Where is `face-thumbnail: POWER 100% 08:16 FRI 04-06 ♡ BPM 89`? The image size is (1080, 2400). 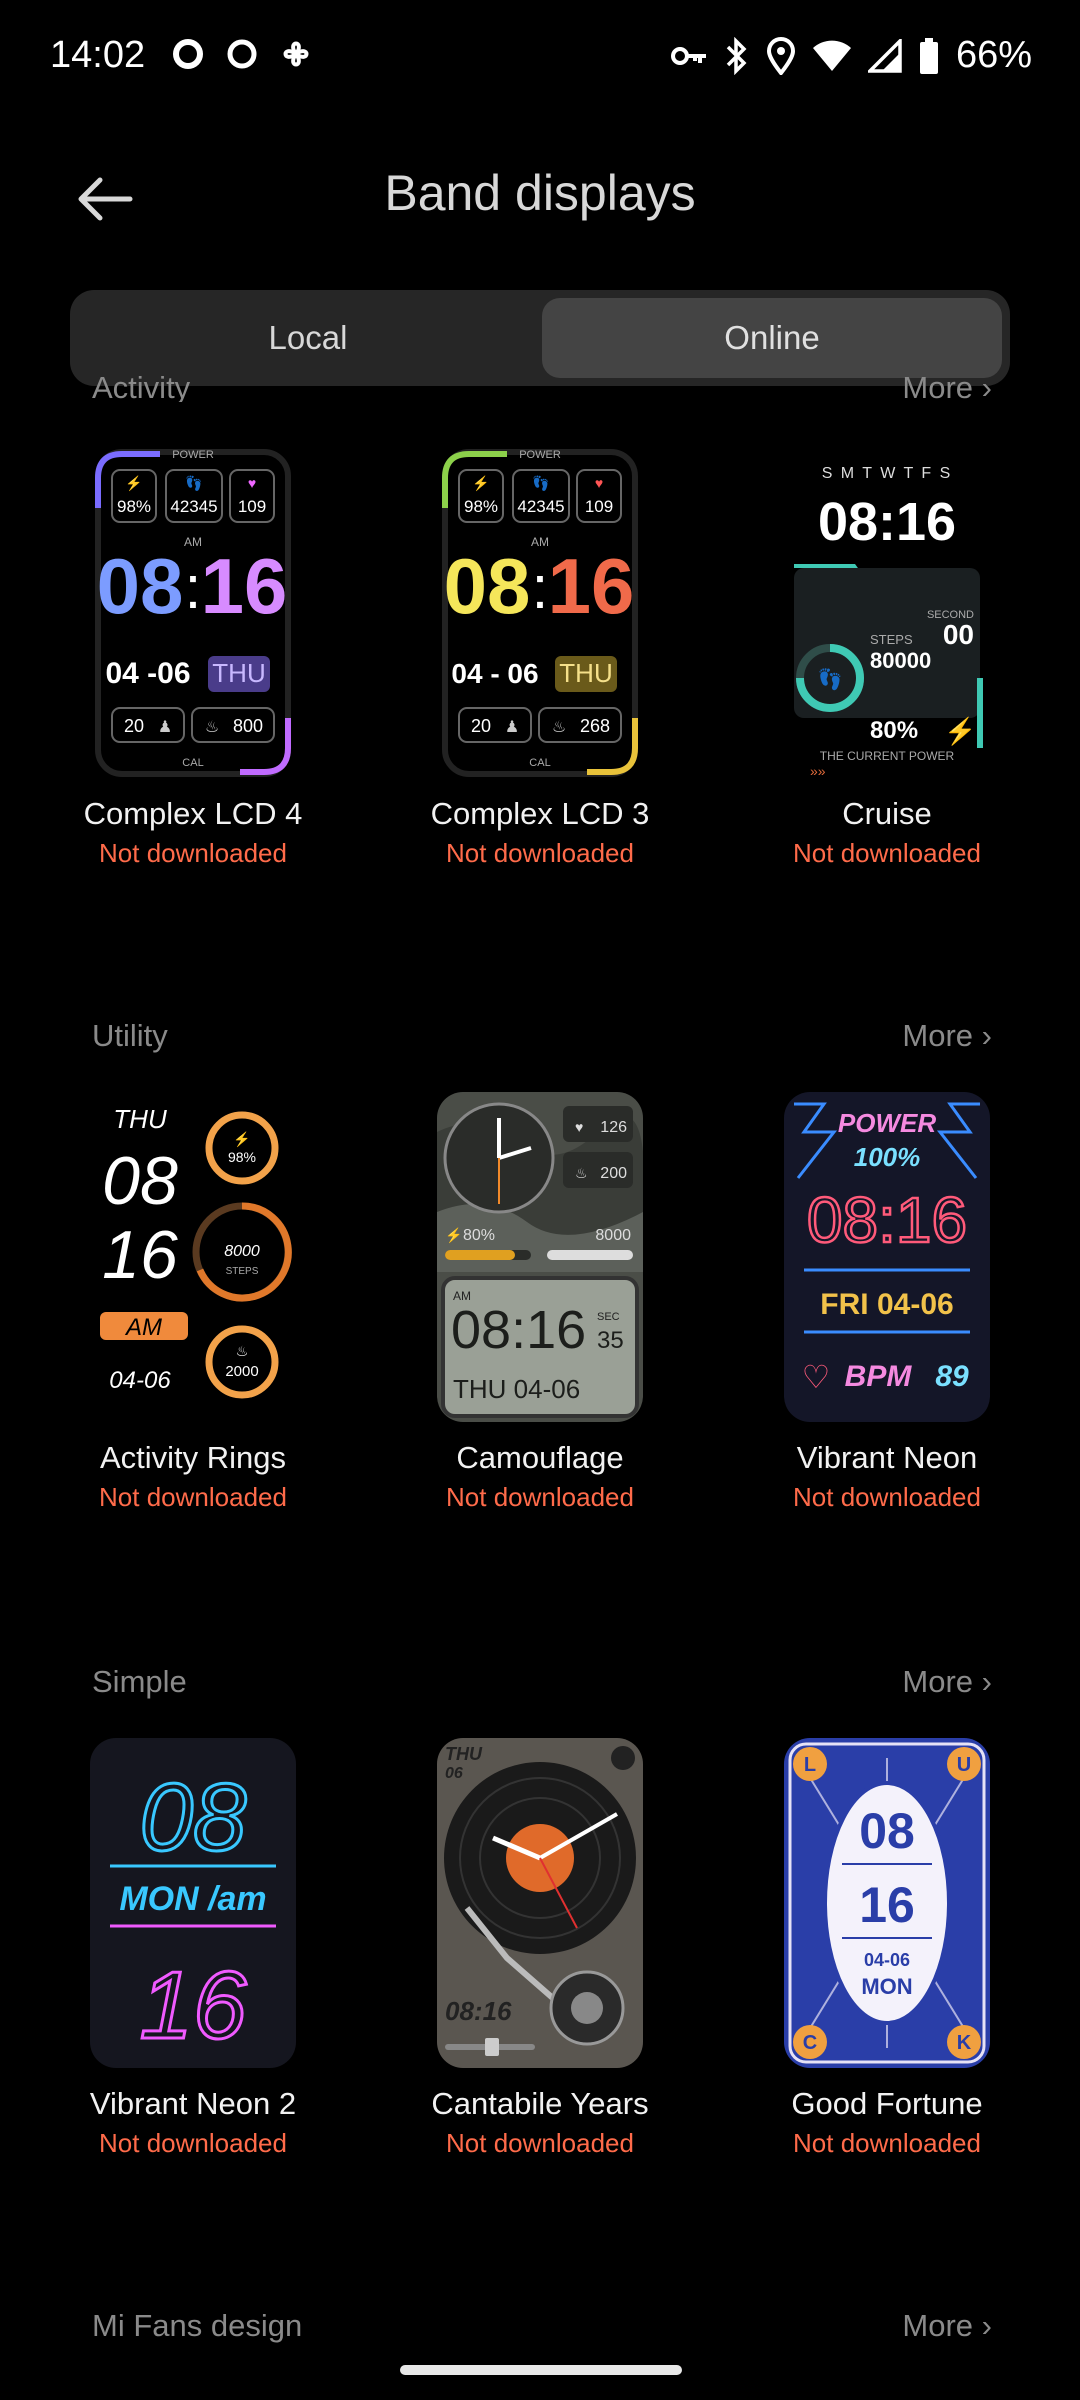
face-thumbnail: POWER 100% 08:16 FRI 04-06 ♡ BPM 89 is located at coordinates (887, 1257).